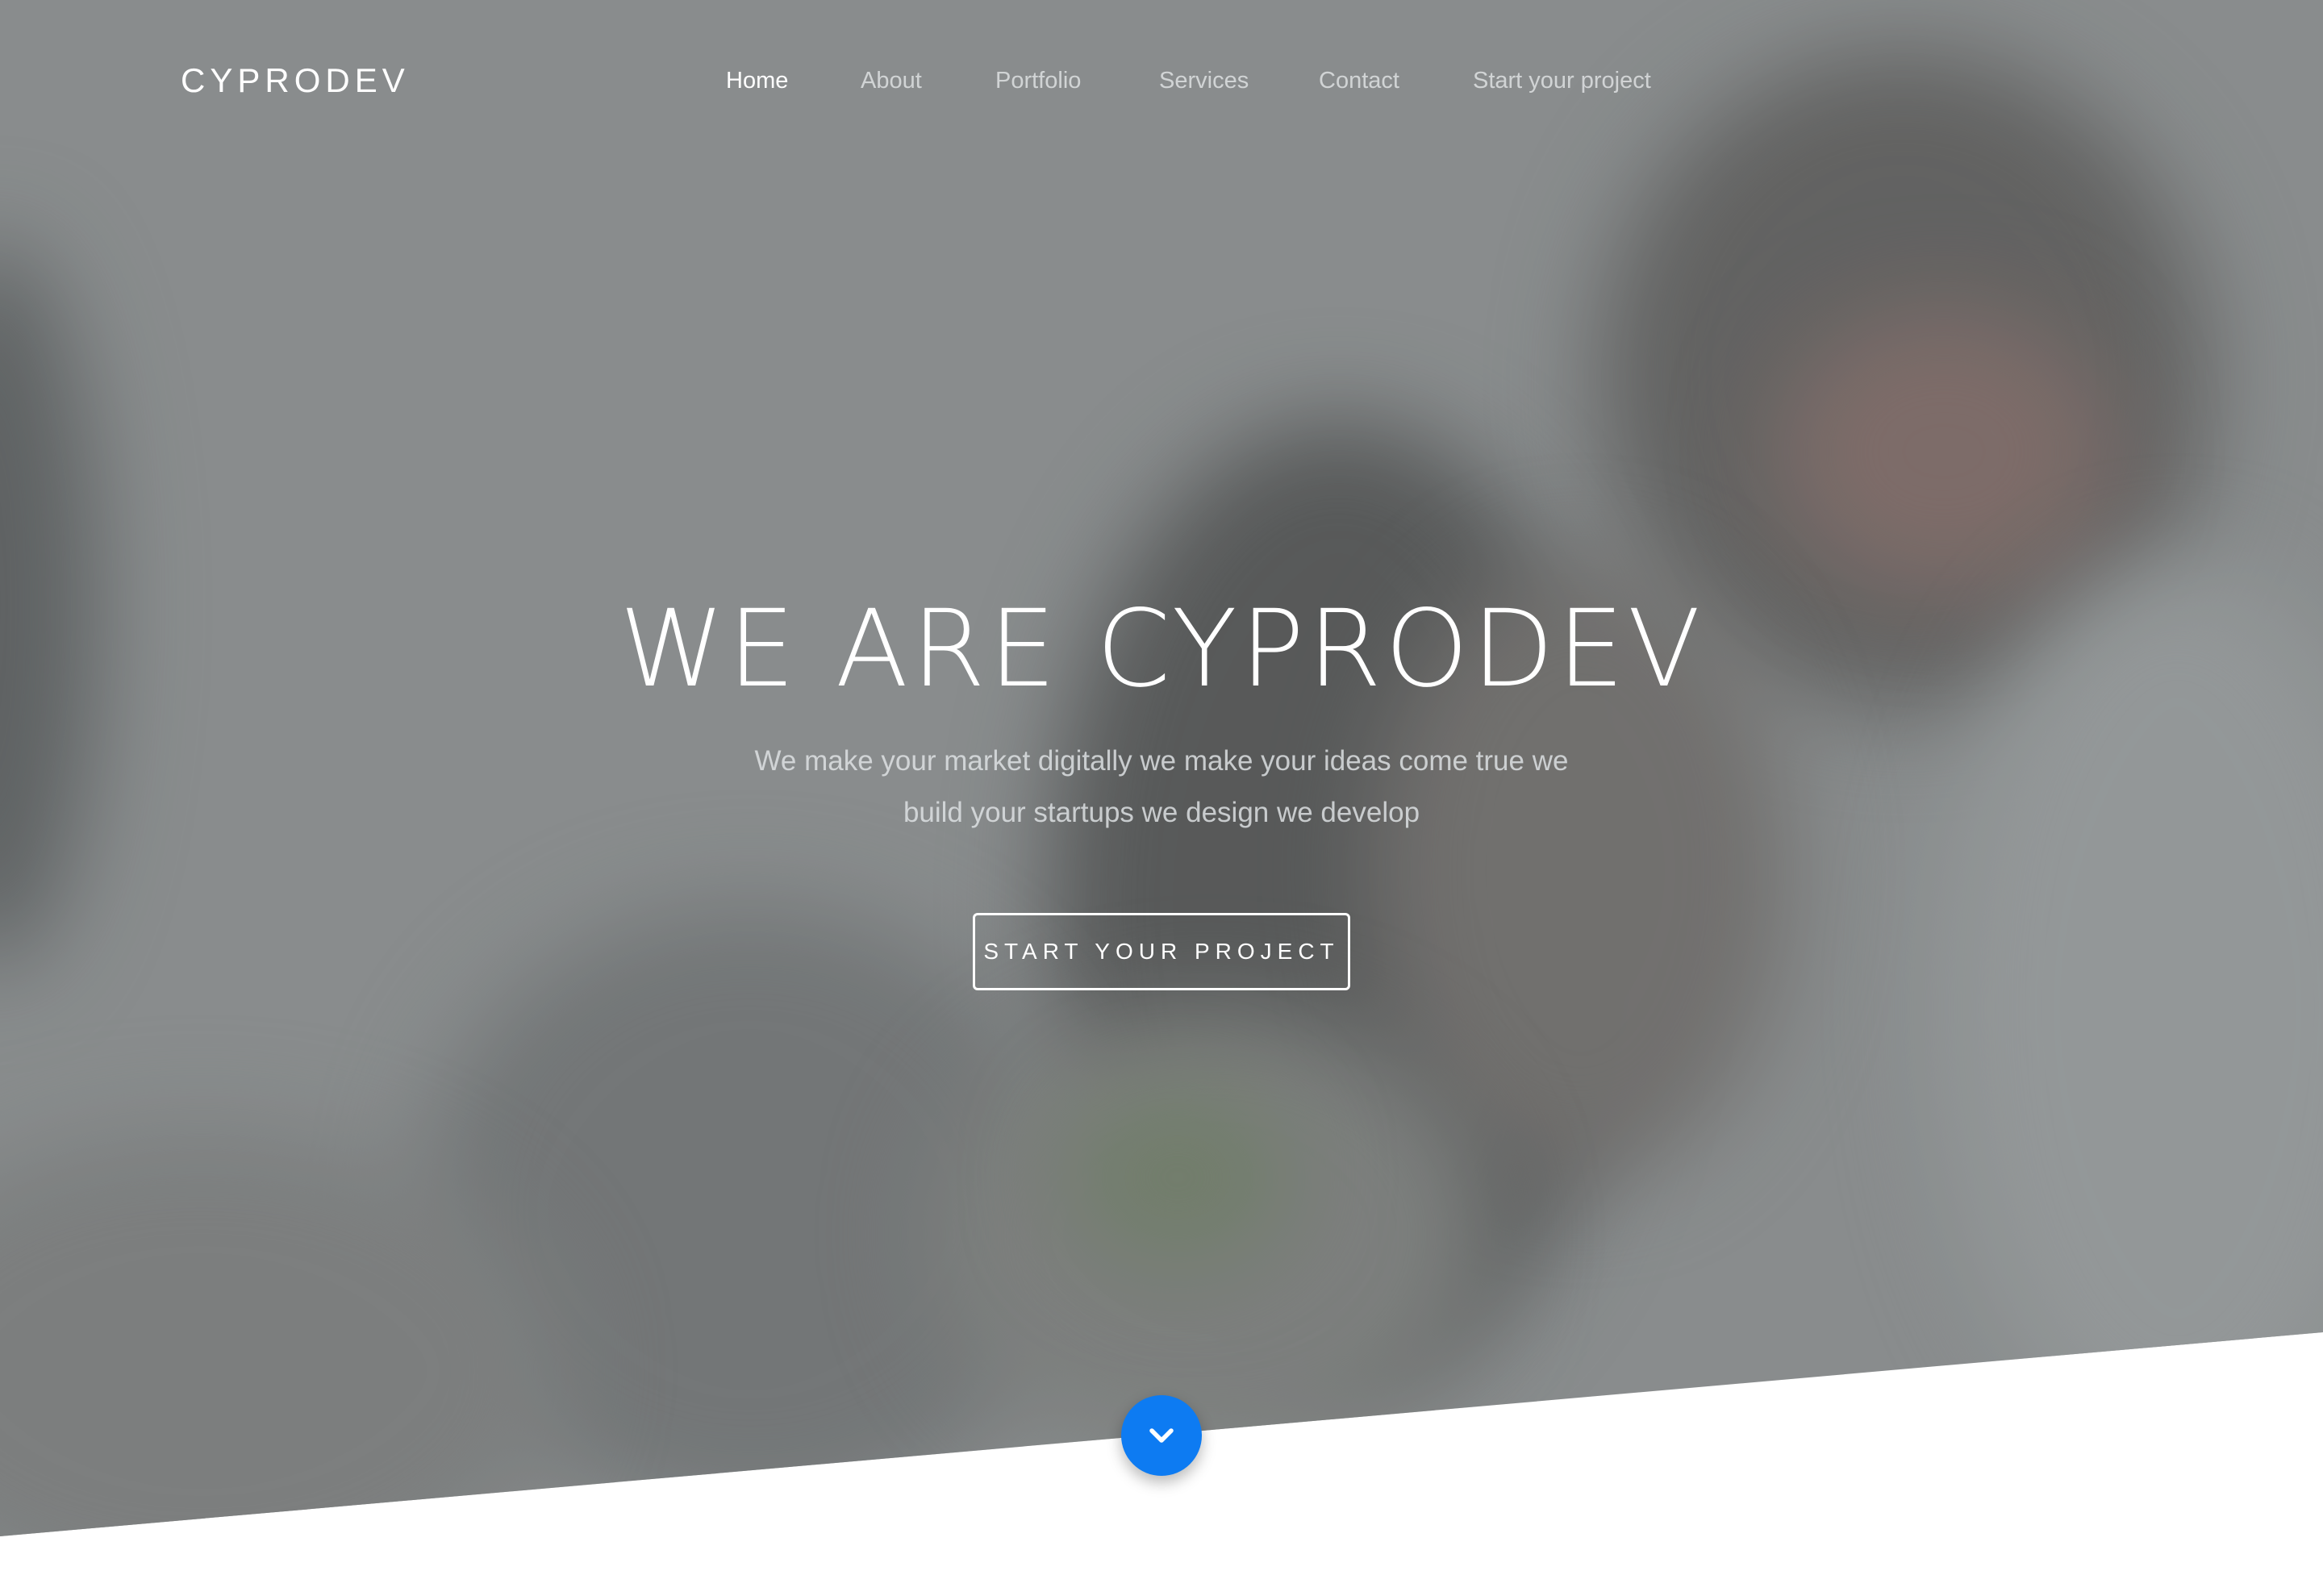  I want to click on chevron-down-icon, so click(1161, 1435).